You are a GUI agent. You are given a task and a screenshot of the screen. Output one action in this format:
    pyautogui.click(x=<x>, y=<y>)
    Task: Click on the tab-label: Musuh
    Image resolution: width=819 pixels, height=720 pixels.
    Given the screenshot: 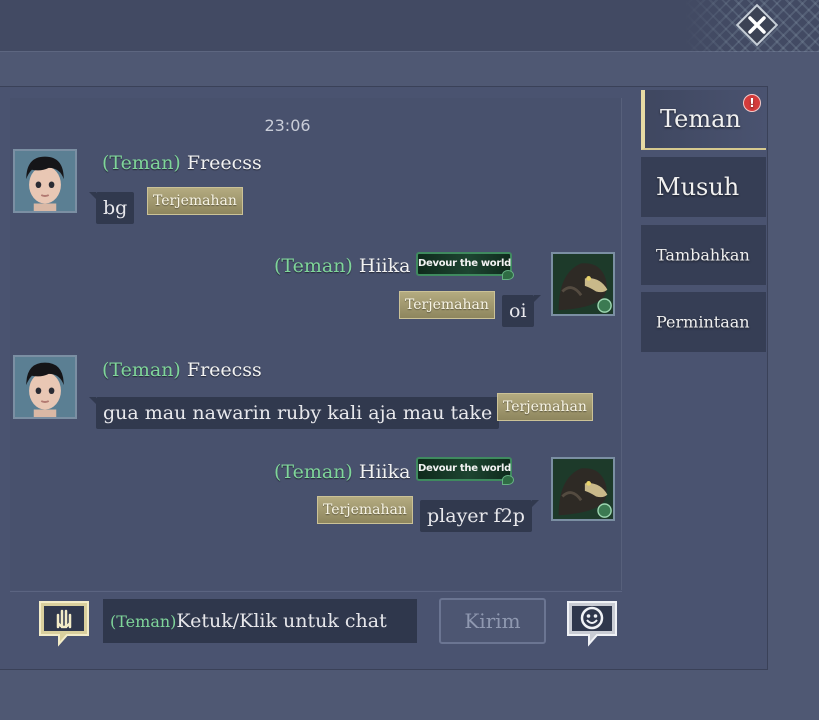 What is the action you would take?
    pyautogui.click(x=698, y=187)
    